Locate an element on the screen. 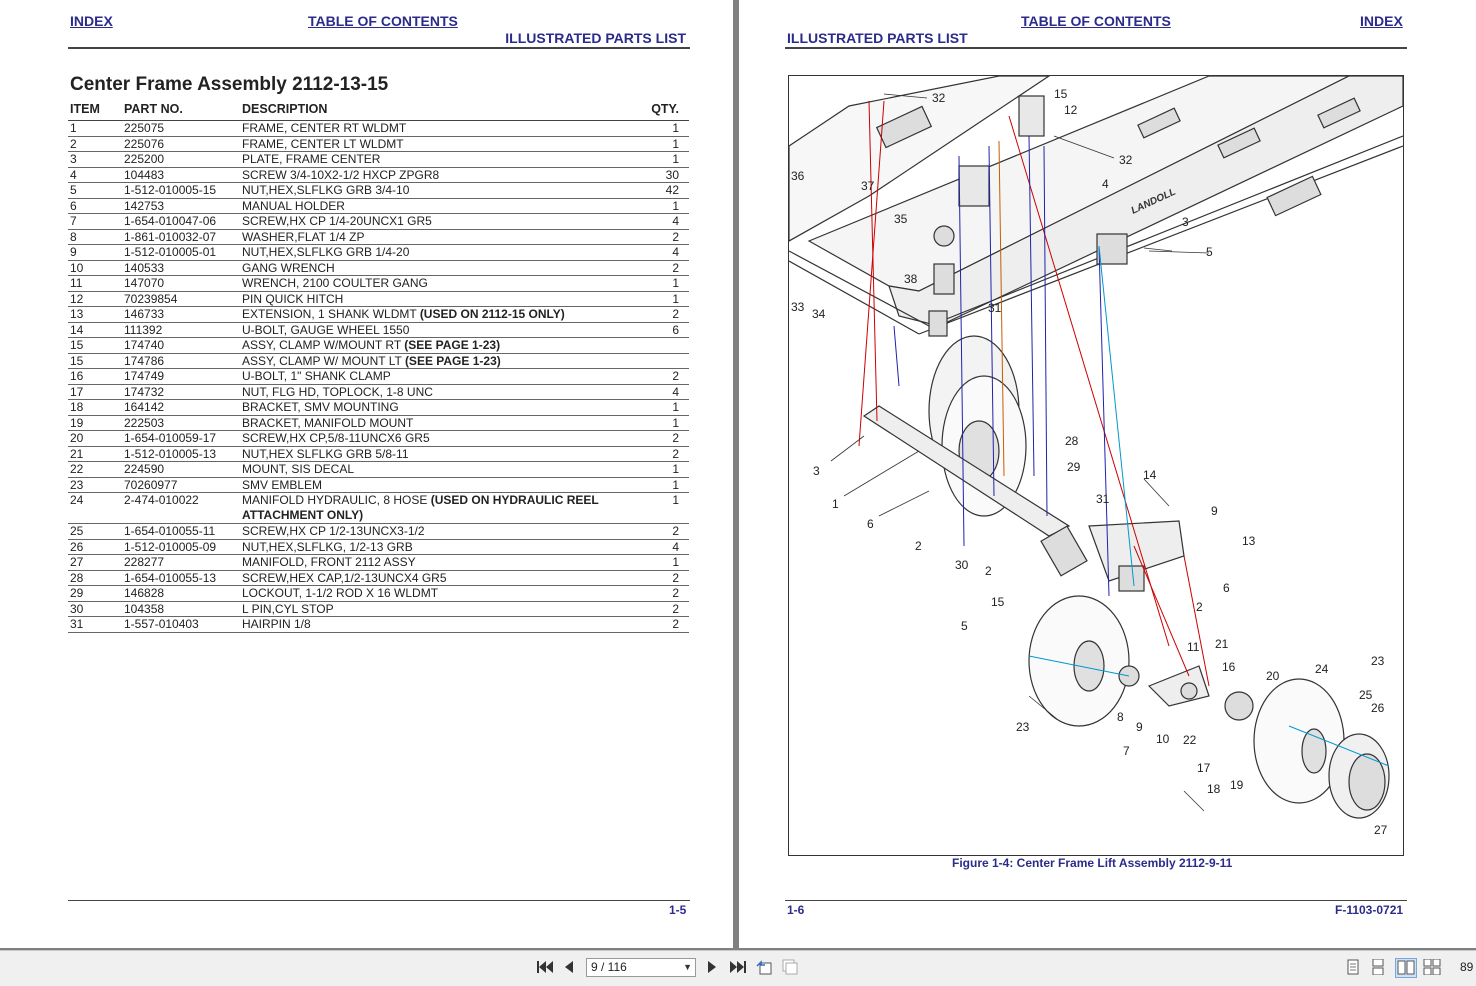 The width and height of the screenshot is (1476, 986). item-cell: 19 is located at coordinates (95, 423).